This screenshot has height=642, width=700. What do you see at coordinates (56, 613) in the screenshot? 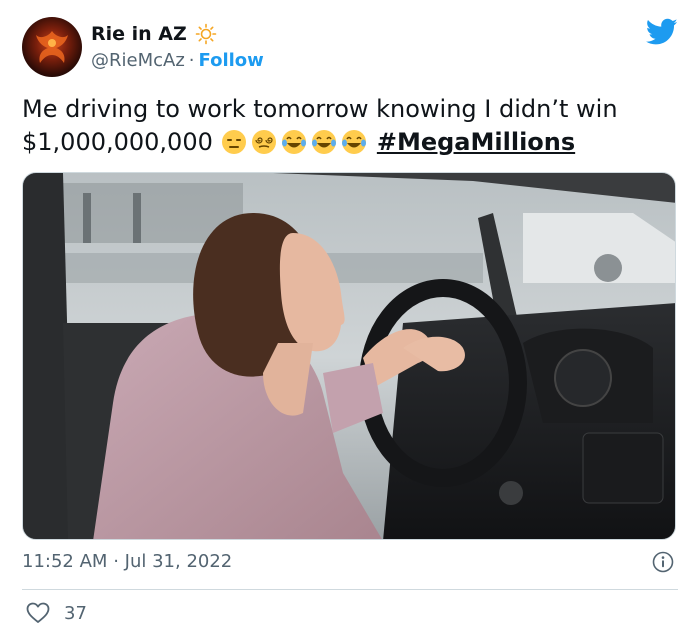
I see `like-row: 37` at bounding box center [56, 613].